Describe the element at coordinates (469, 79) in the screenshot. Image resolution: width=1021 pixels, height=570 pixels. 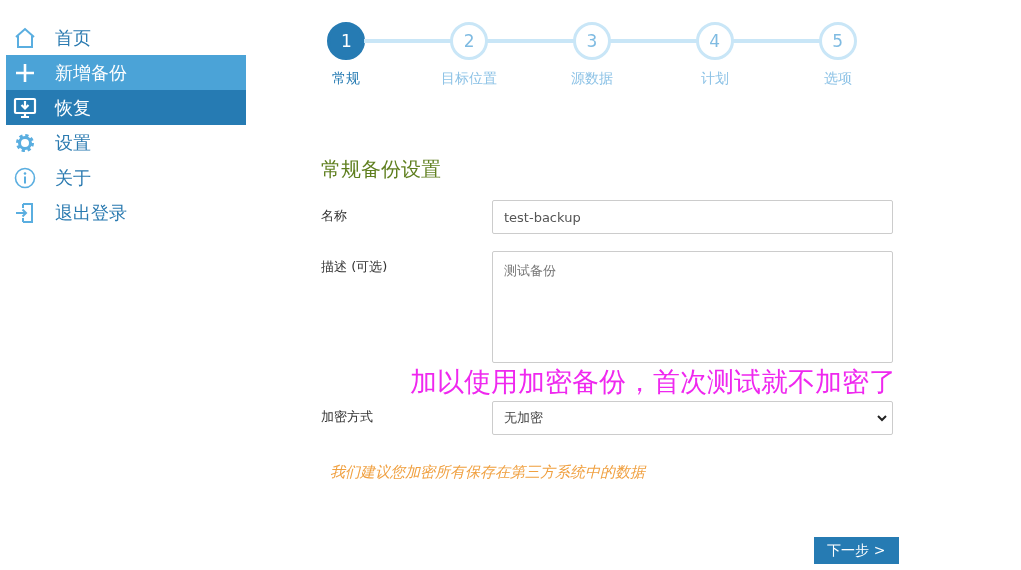
I see `step-label: 目标位置` at that location.